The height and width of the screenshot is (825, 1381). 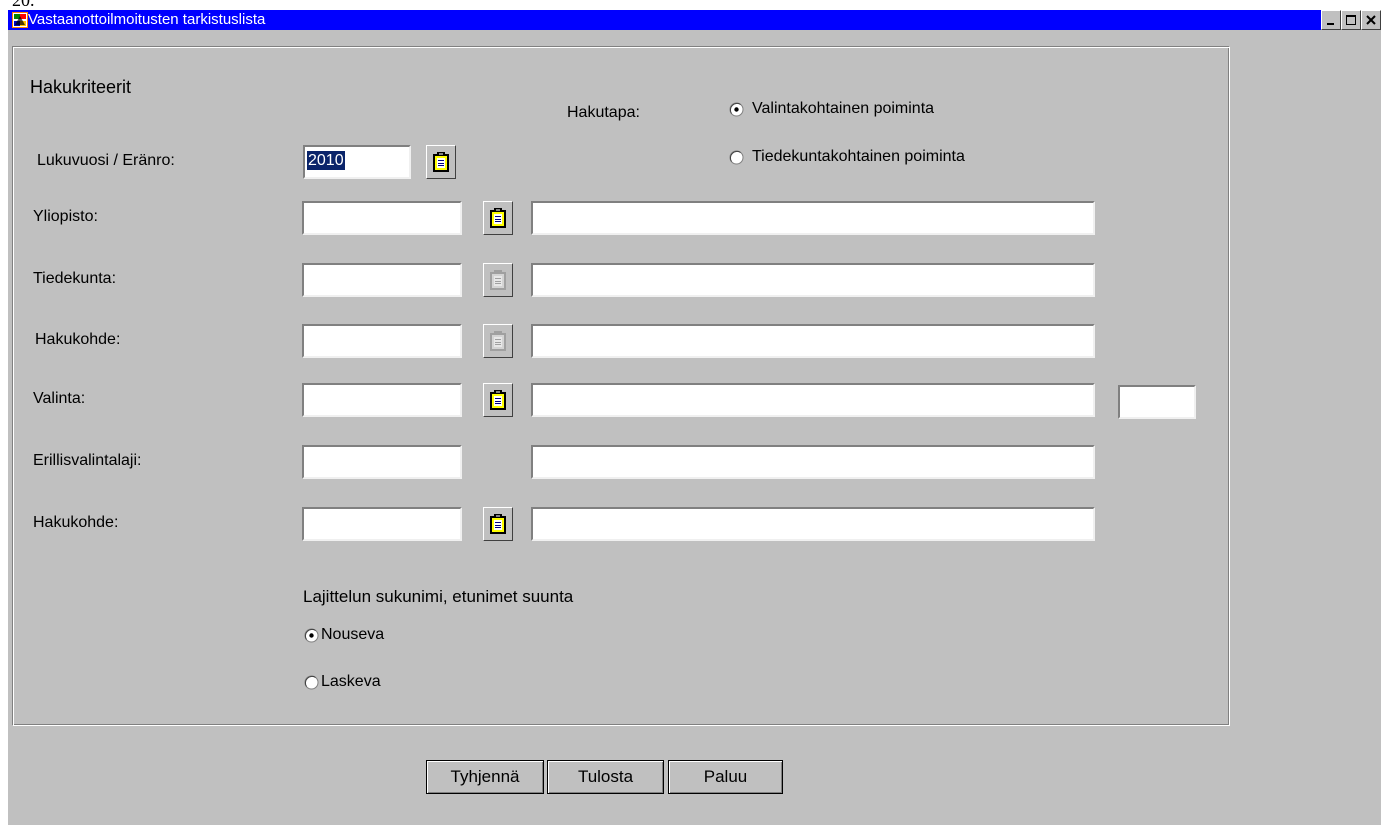 What do you see at coordinates (813, 524) in the screenshot?
I see `hakukohde2-name-input` at bounding box center [813, 524].